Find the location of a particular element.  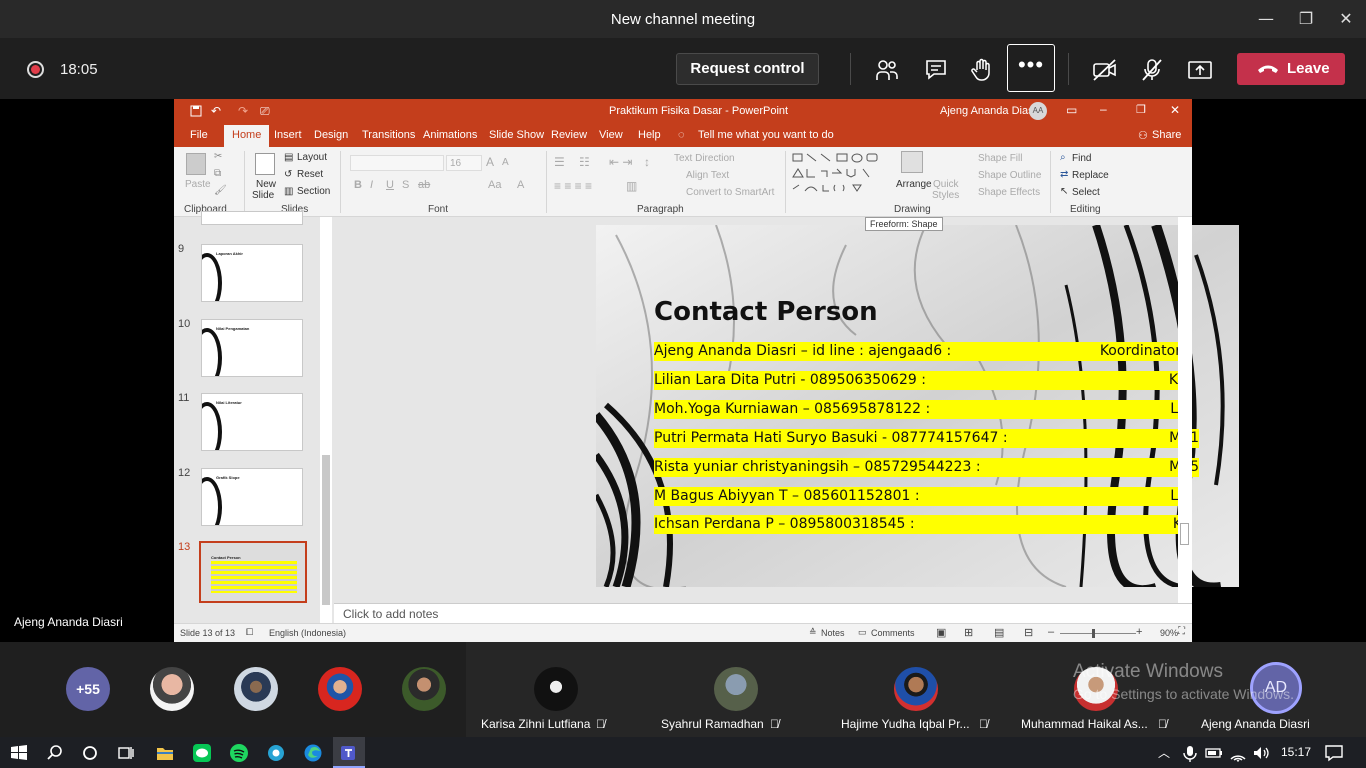

tab-design: Design is located at coordinates (331, 135).